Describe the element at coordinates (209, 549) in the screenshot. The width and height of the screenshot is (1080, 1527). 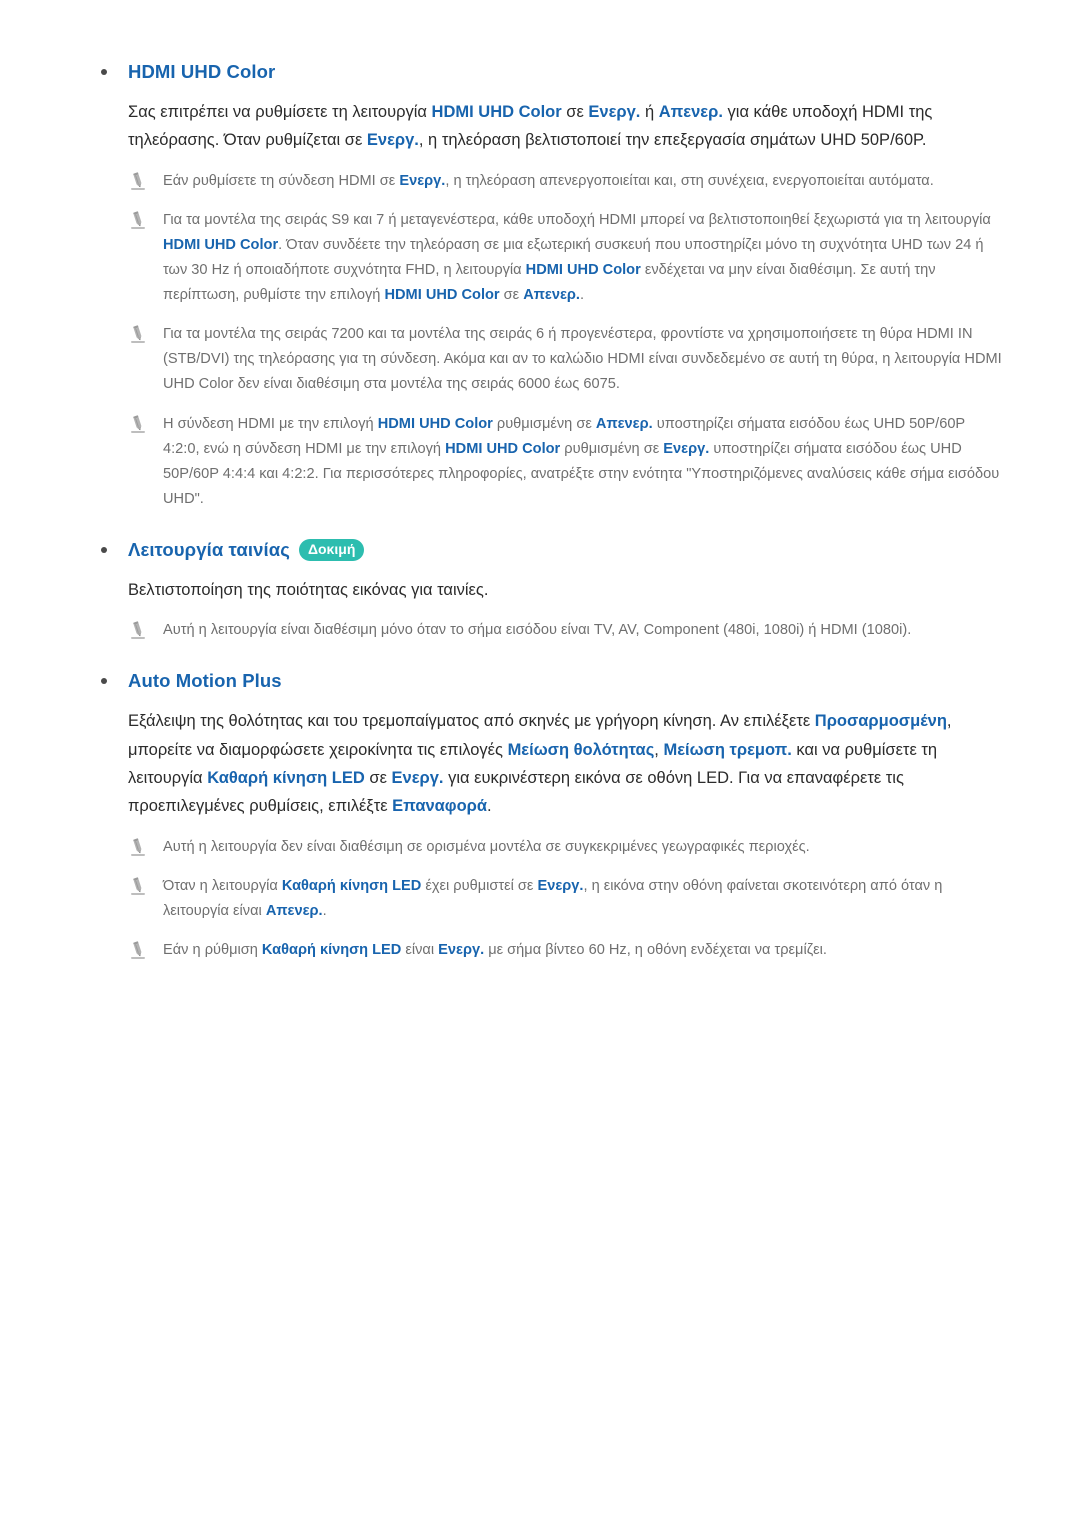
I see `heading-label: Λειτουργία ταινίας` at that location.